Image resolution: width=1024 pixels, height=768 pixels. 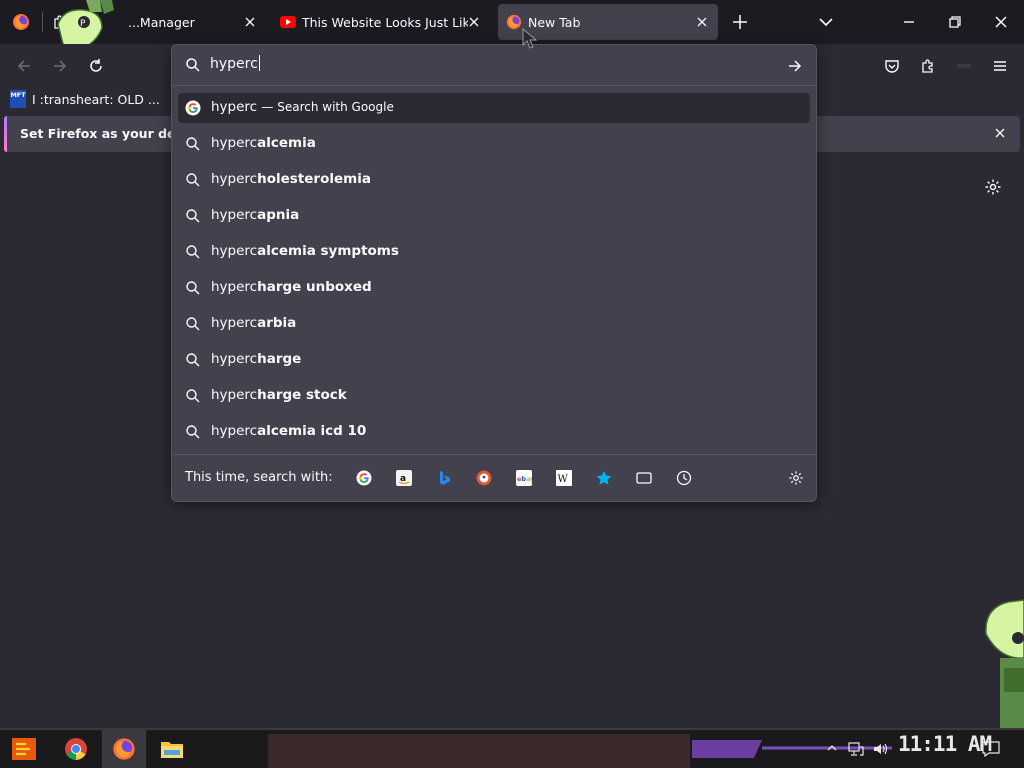 I want to click on suggestion-text: hypercapnia, so click(x=255, y=215).